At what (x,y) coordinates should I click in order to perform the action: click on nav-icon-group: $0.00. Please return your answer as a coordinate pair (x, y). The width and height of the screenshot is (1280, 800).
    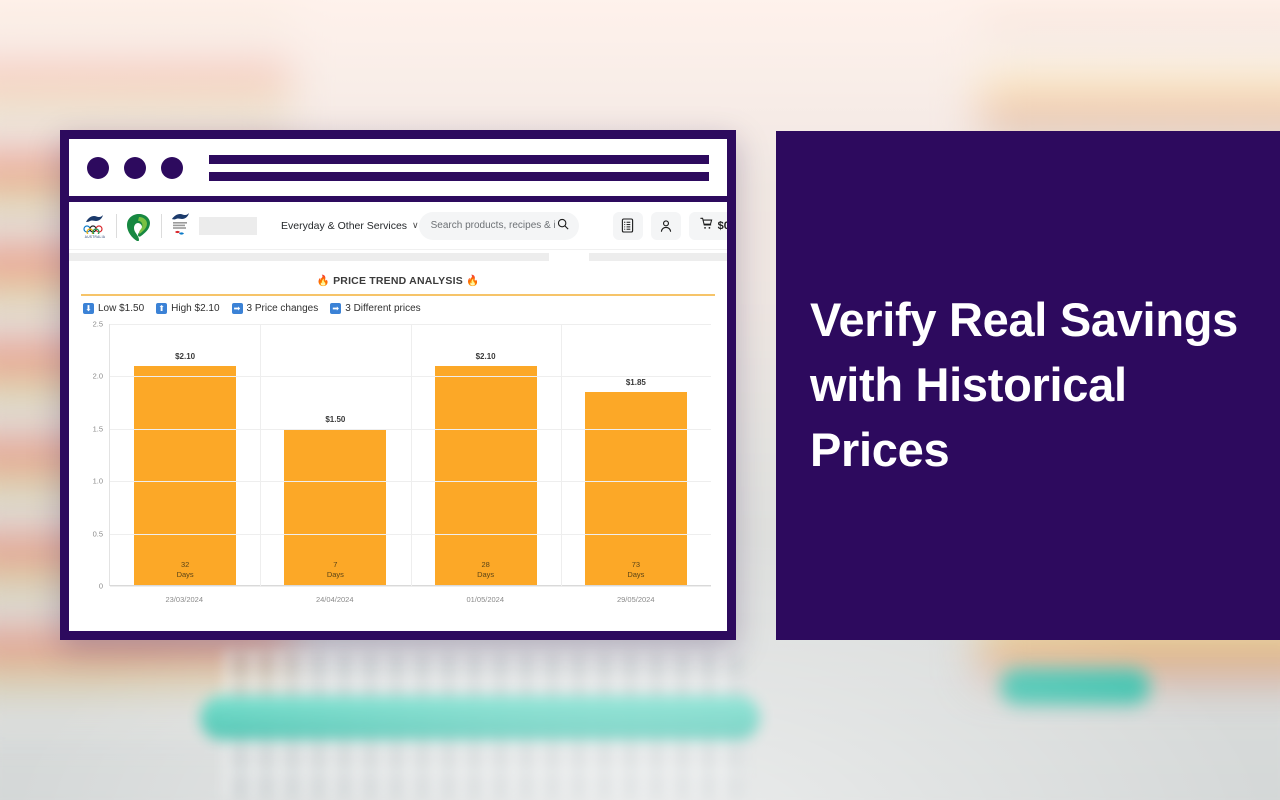
    Looking at the image, I should click on (669, 225).